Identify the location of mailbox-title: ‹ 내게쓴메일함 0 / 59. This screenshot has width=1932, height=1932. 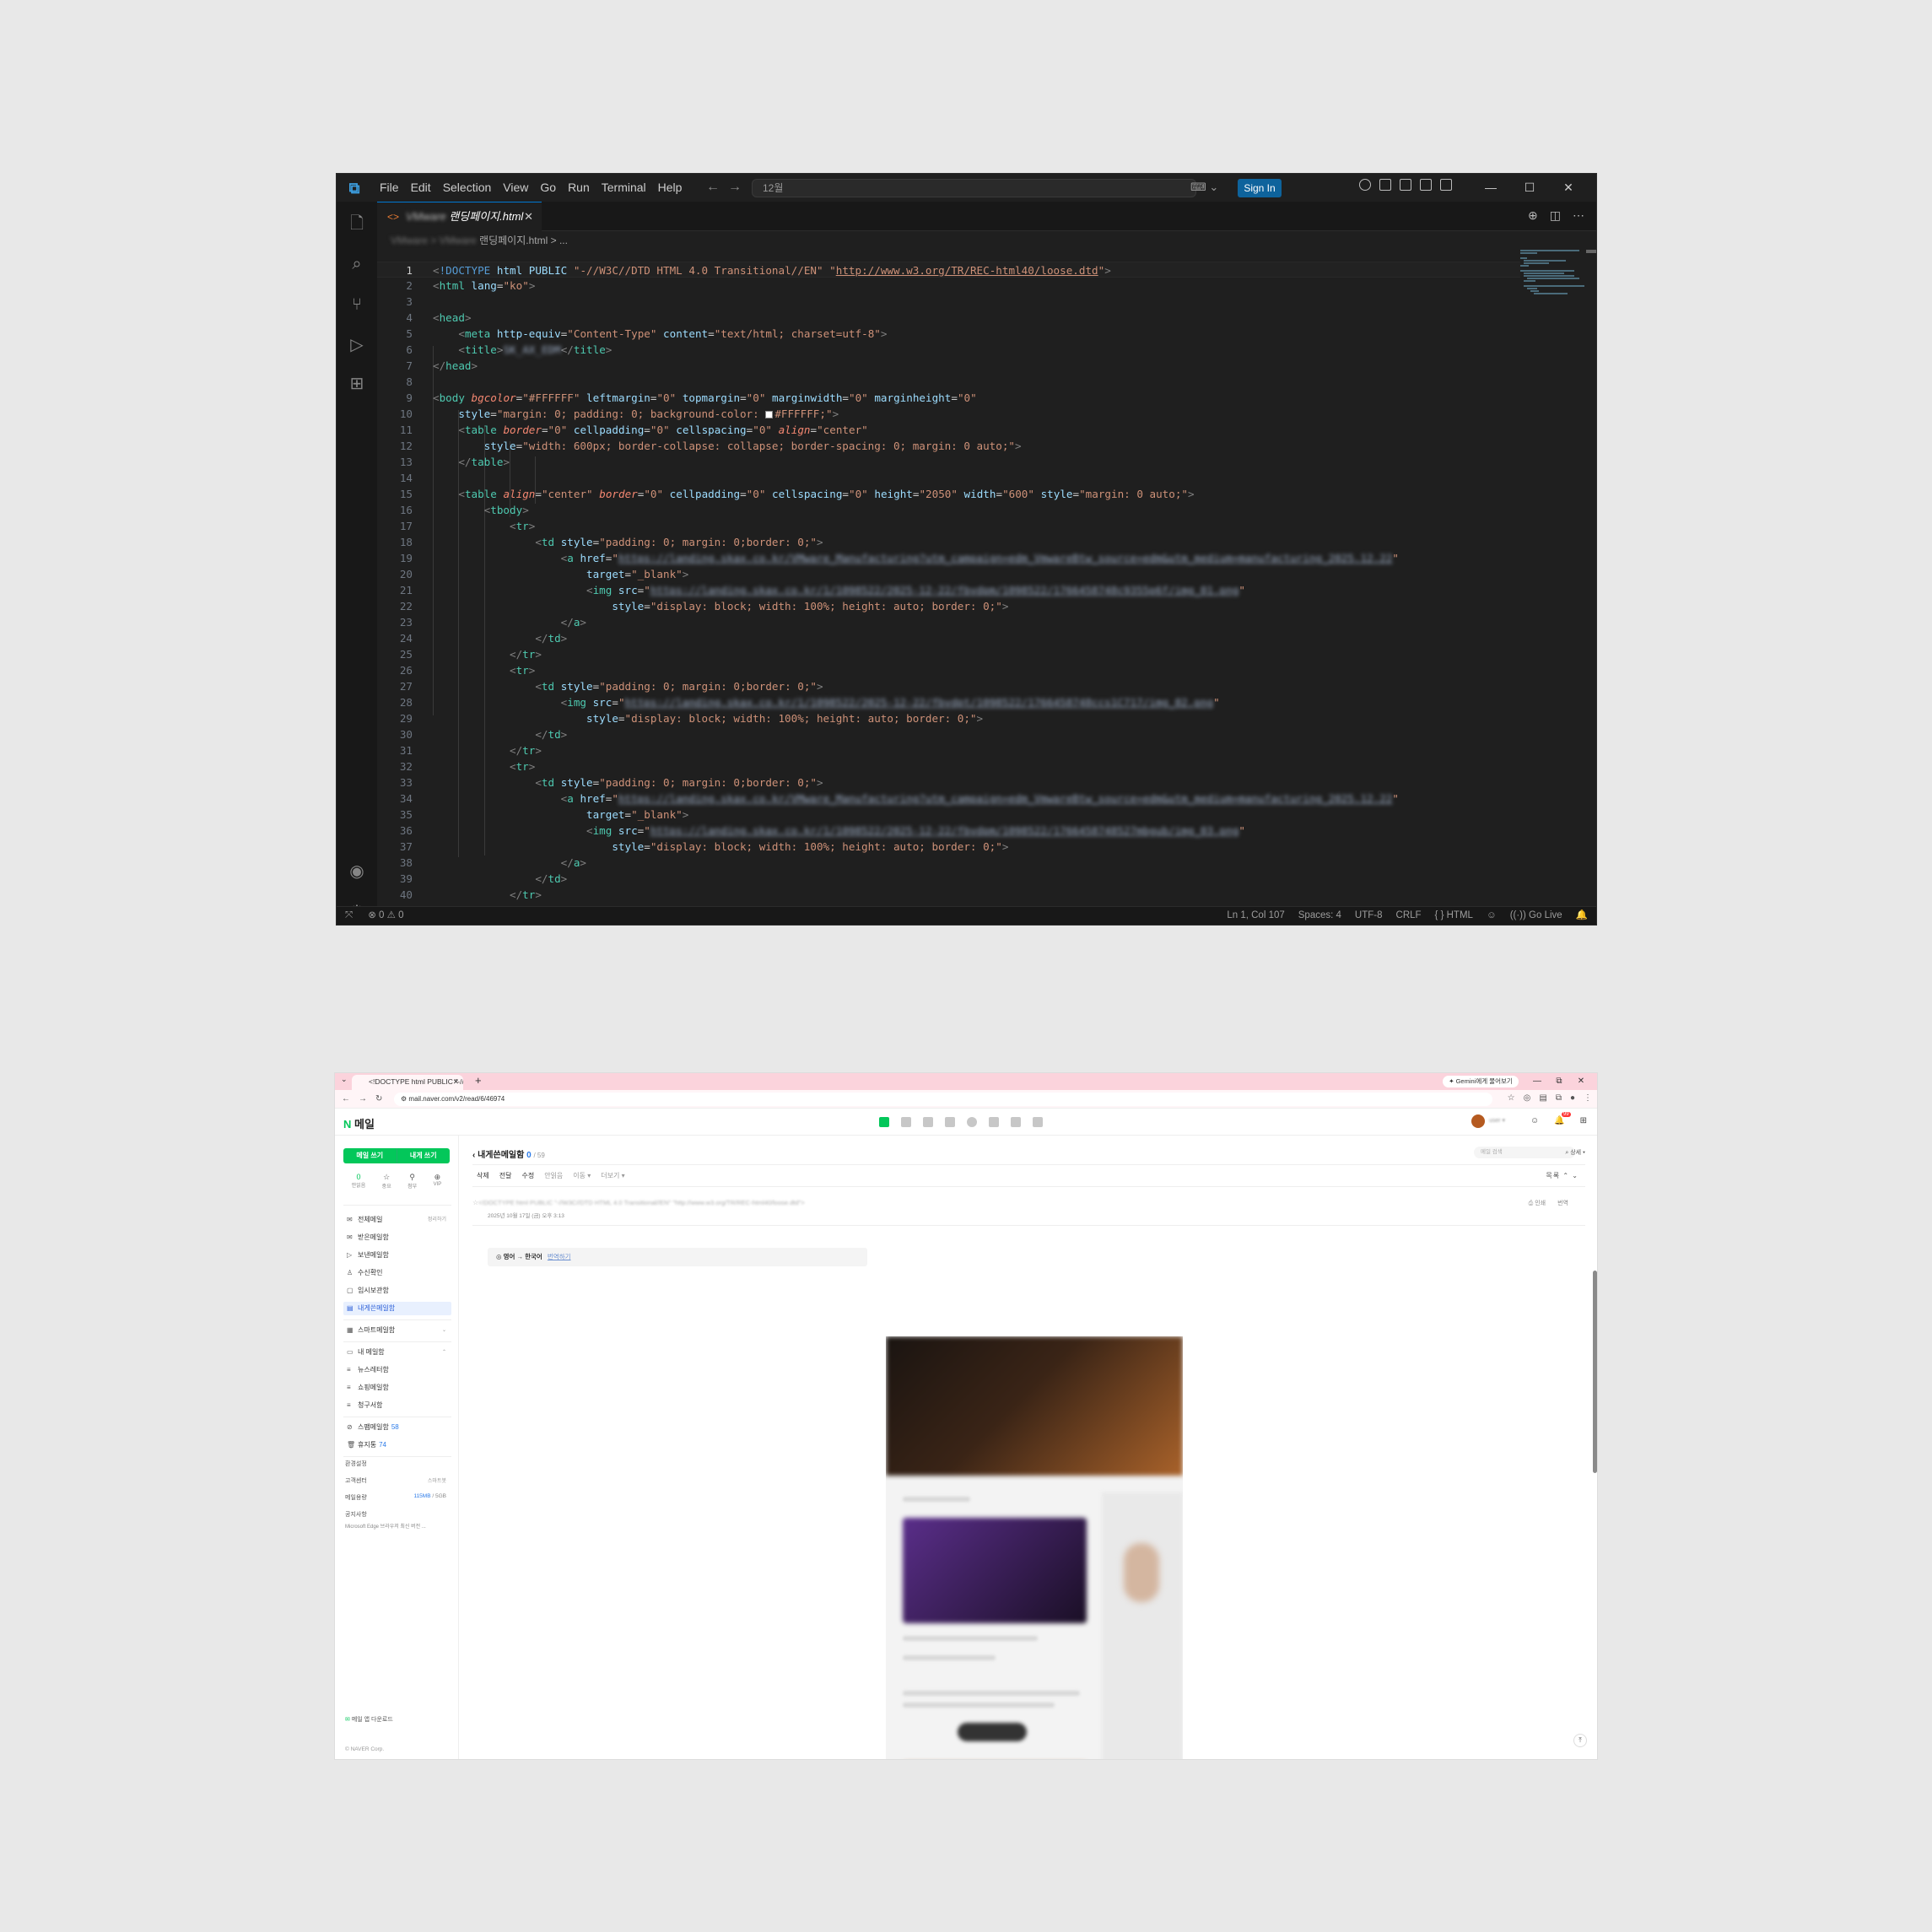
(509, 1153).